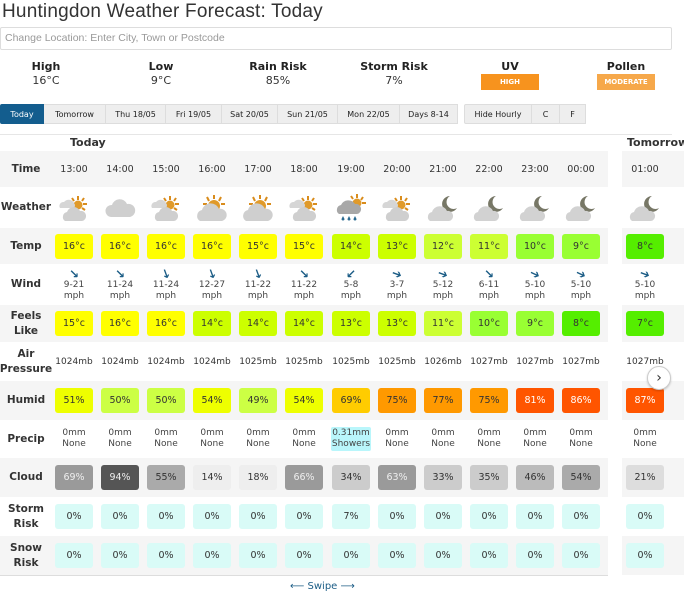  I want to click on tab-days-8-14: Days 8-14, so click(429, 114).